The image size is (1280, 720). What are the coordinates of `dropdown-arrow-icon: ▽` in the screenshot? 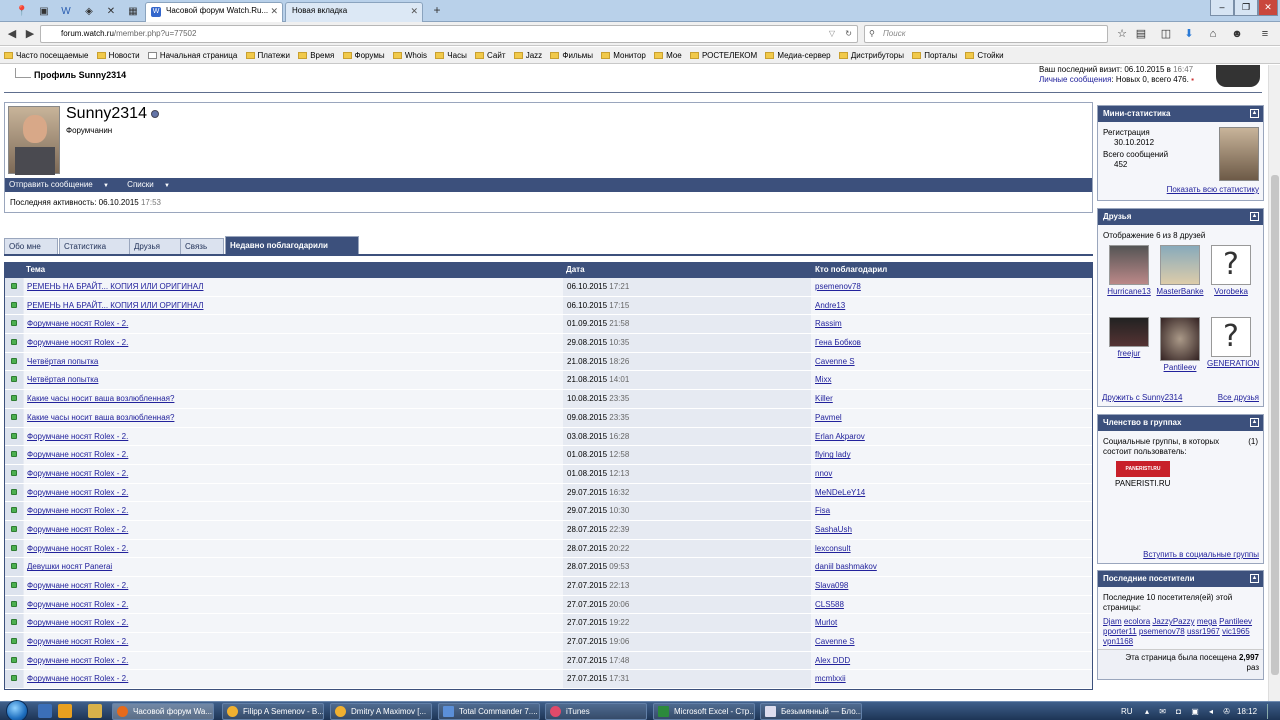 It's located at (832, 34).